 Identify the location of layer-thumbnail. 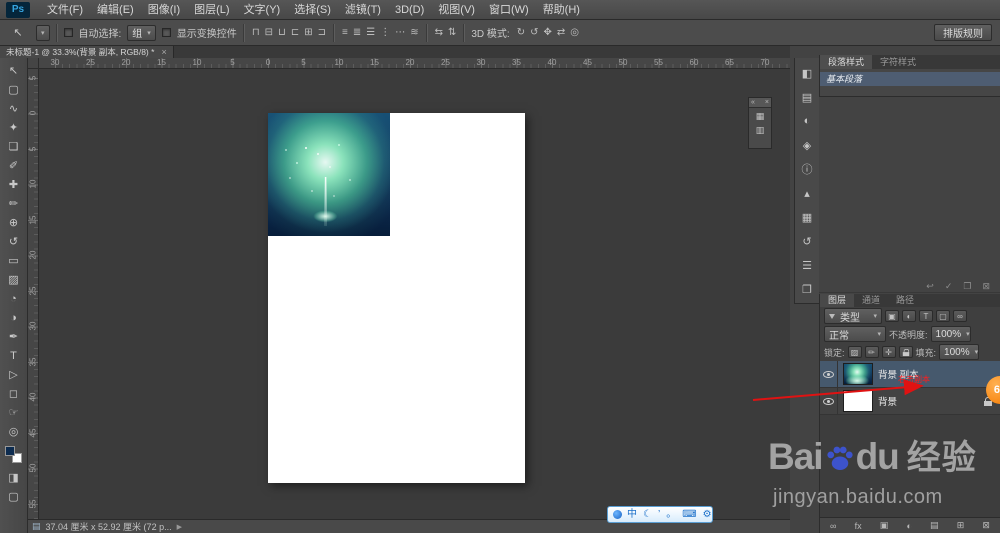
(858, 374).